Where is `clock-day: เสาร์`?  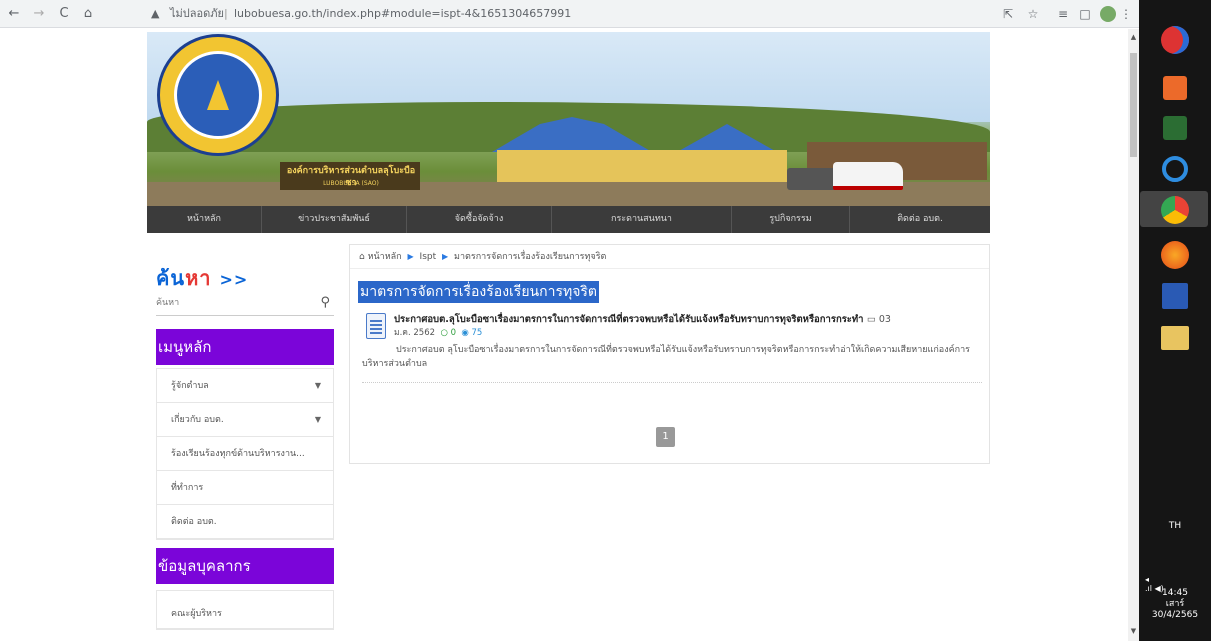
clock-day: เสาร์ is located at coordinates (1175, 604).